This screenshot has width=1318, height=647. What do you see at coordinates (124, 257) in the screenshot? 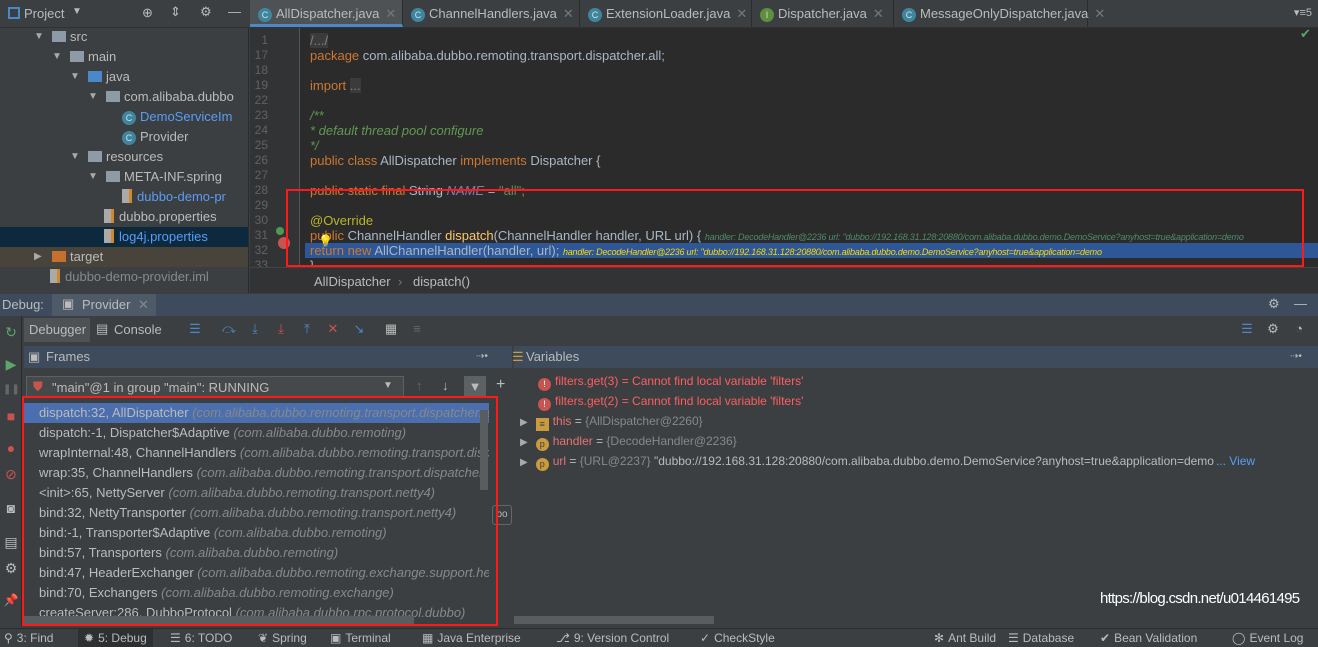
I see `tree-item: ▶ target` at bounding box center [124, 257].